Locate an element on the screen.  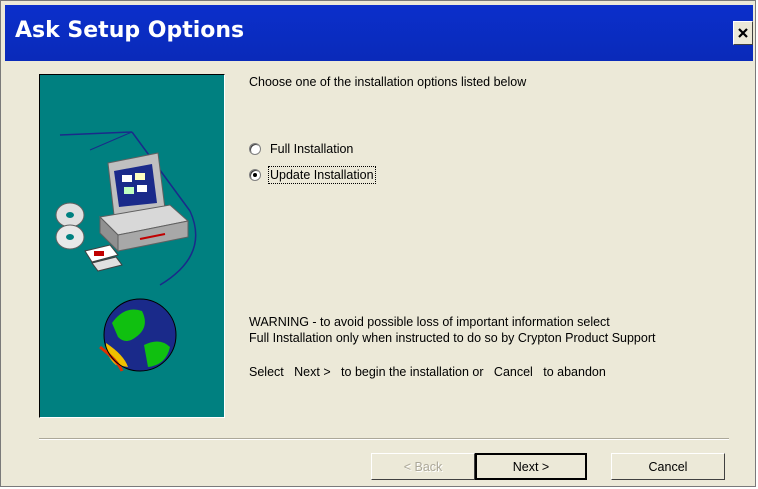
close-button is located at coordinates (743, 33).